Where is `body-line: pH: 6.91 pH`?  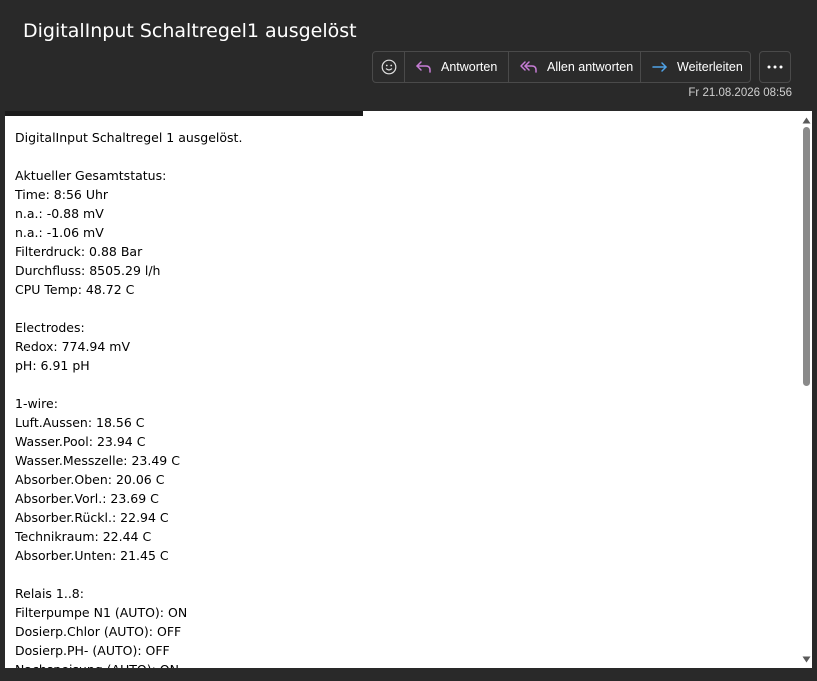 body-line: pH: 6.91 pH is located at coordinates (52, 365).